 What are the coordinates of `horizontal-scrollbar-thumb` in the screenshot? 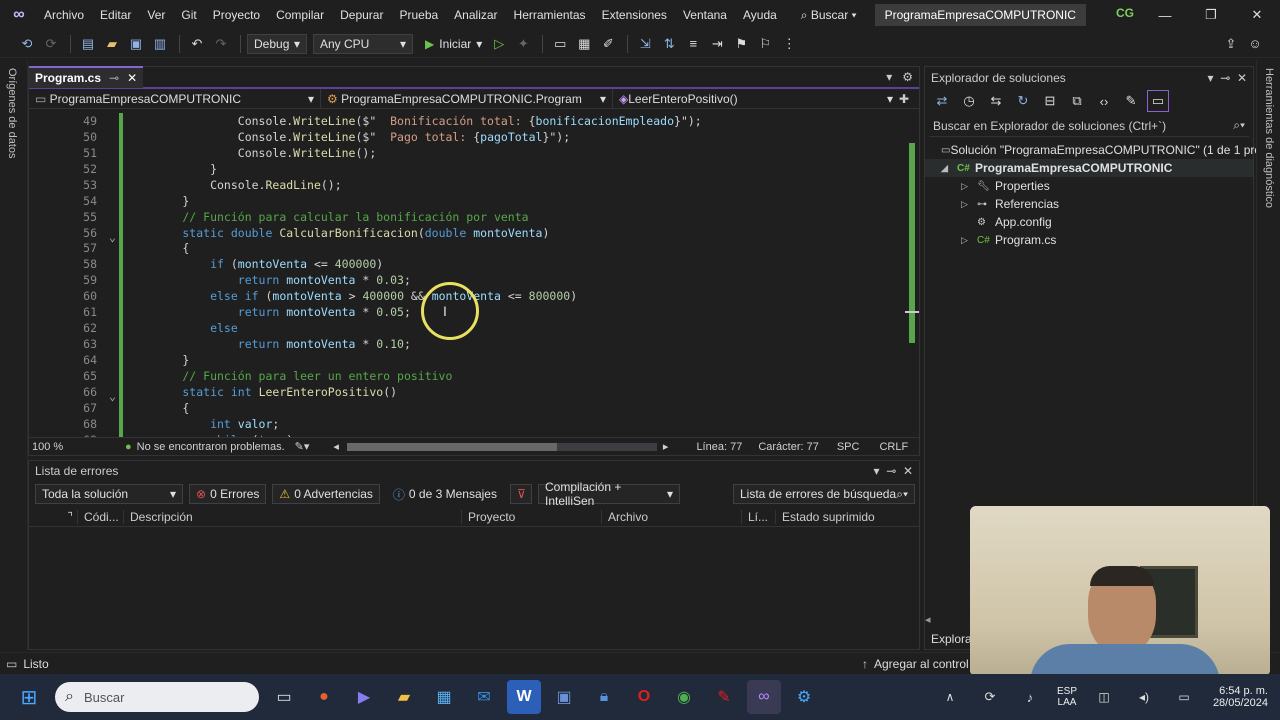 It's located at (451, 446).